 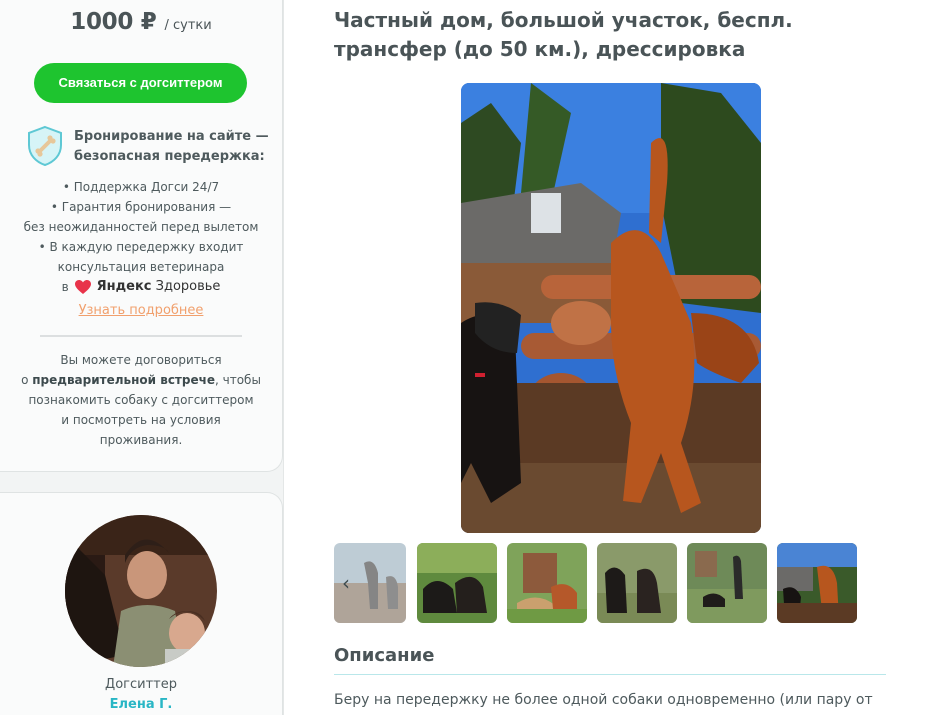 I want to click on feature-line: • Гарантия бронирования —, so click(x=141, y=207).